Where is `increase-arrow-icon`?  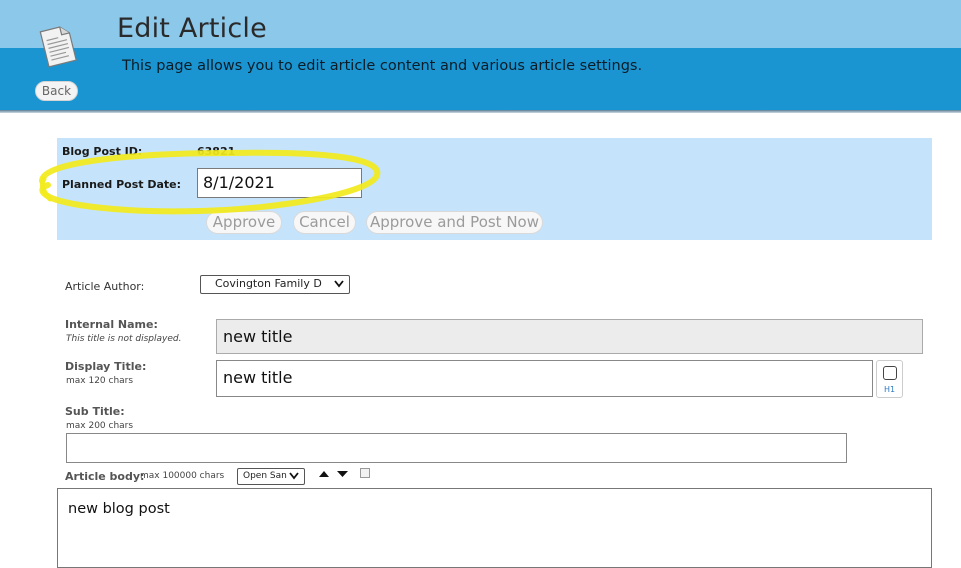
increase-arrow-icon is located at coordinates (324, 474).